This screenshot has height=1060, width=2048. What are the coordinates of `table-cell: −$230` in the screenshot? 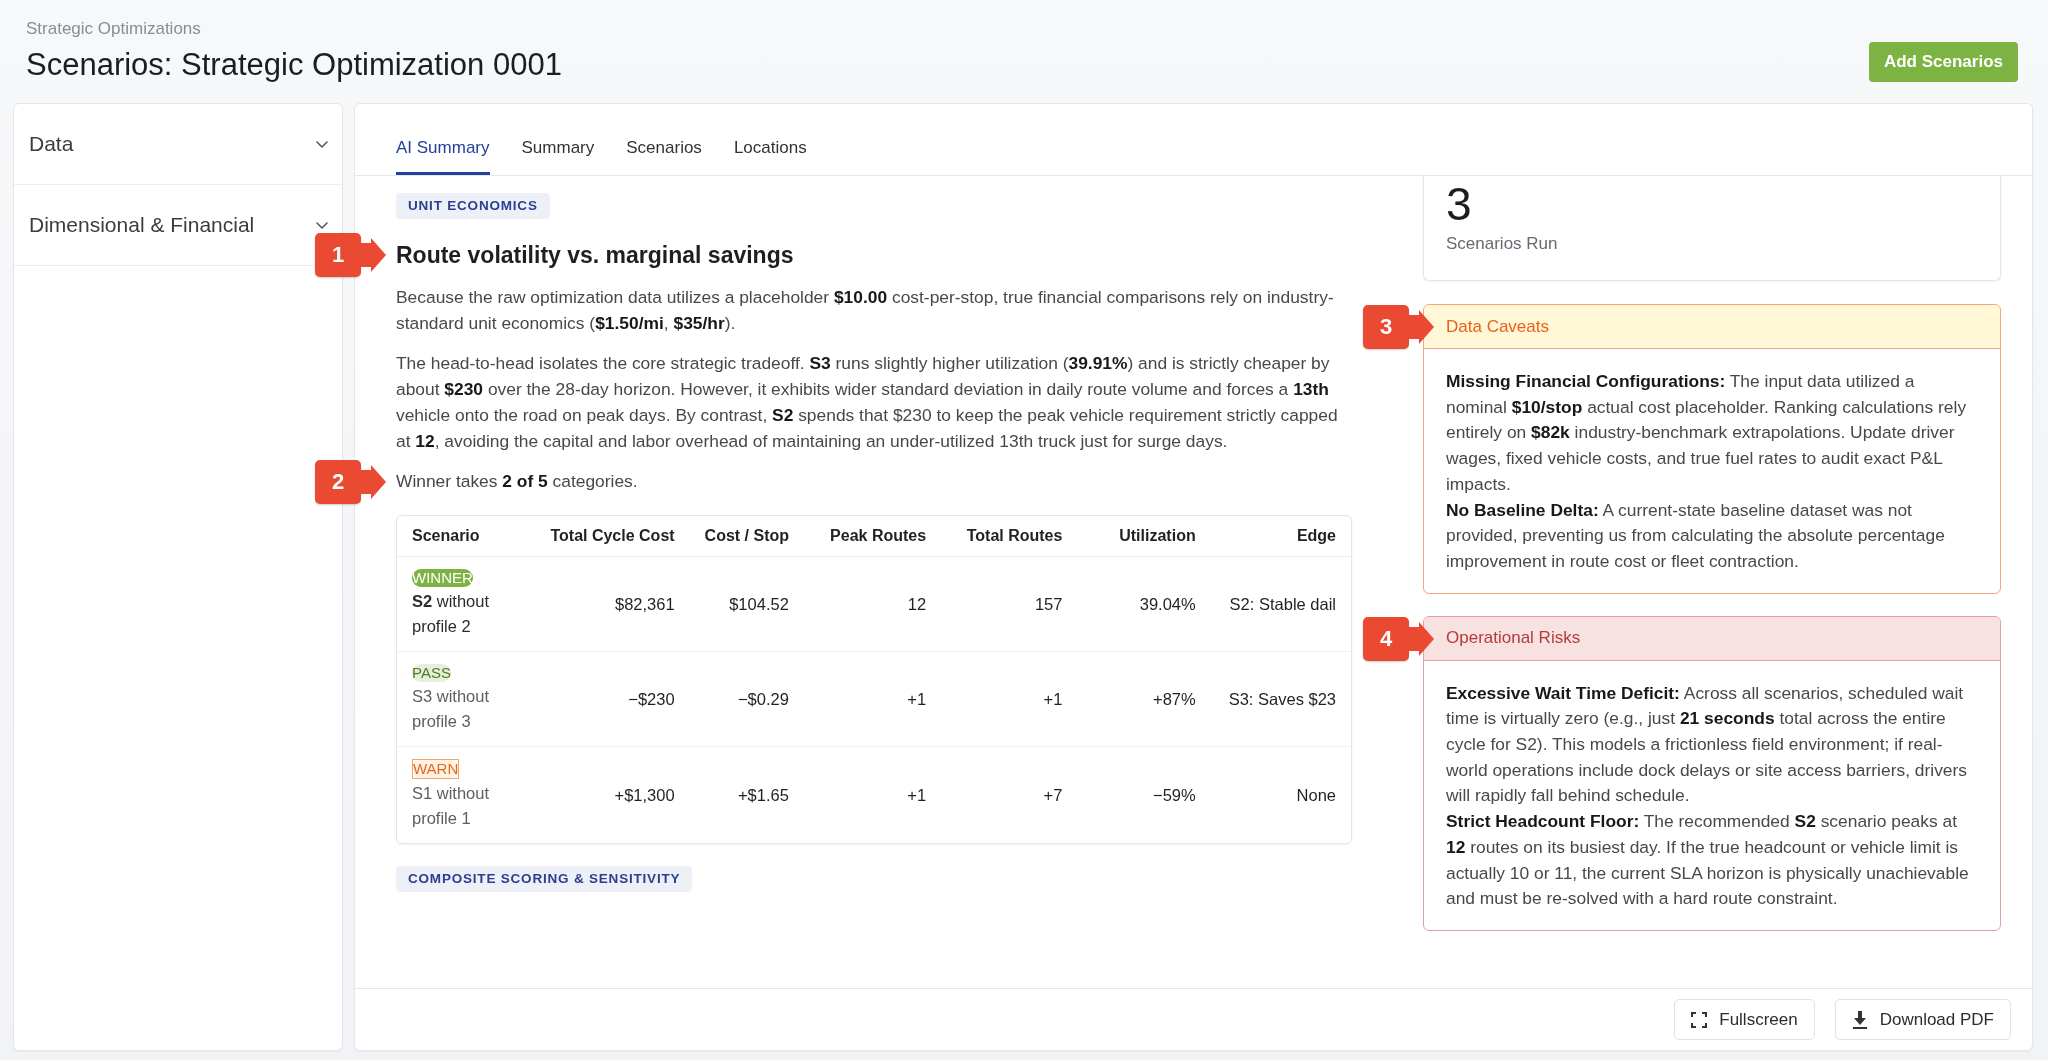 It's located at (610, 699).